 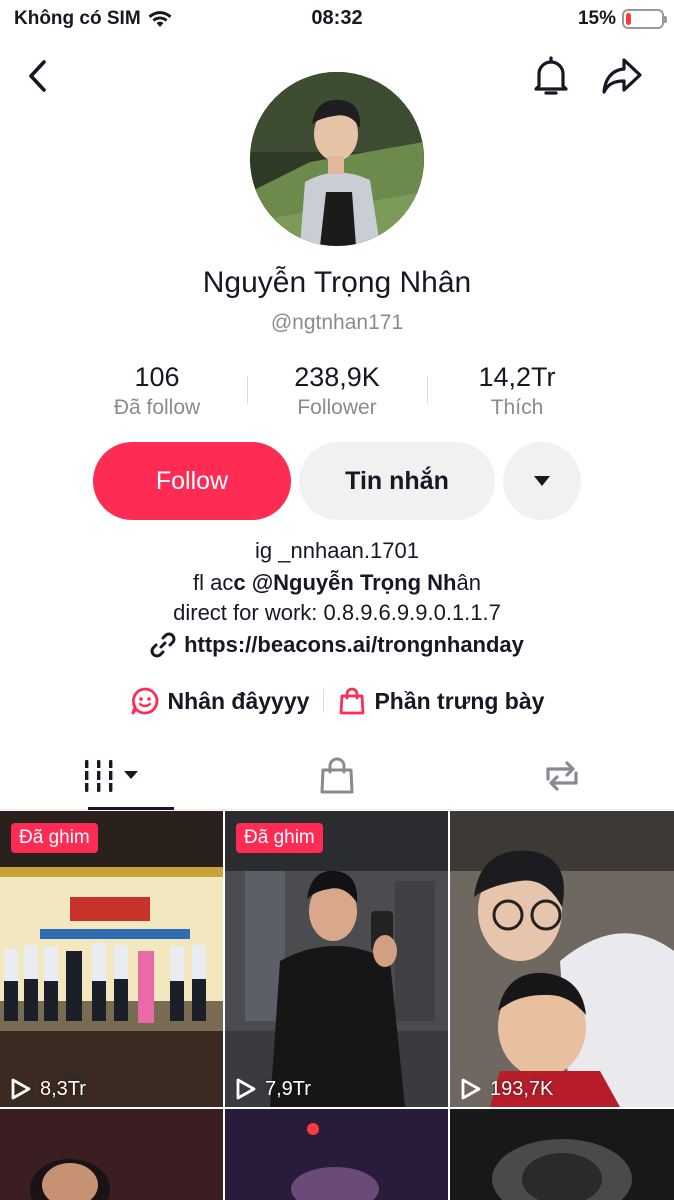 What do you see at coordinates (192, 481) in the screenshot?
I see `follow-button: Follow` at bounding box center [192, 481].